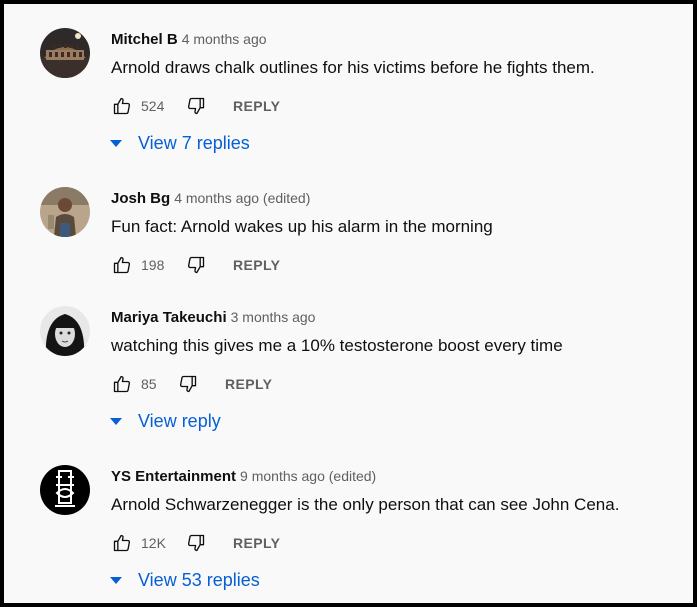 The height and width of the screenshot is (607, 697). I want to click on view-replies-label: View 7 replies, so click(194, 142).